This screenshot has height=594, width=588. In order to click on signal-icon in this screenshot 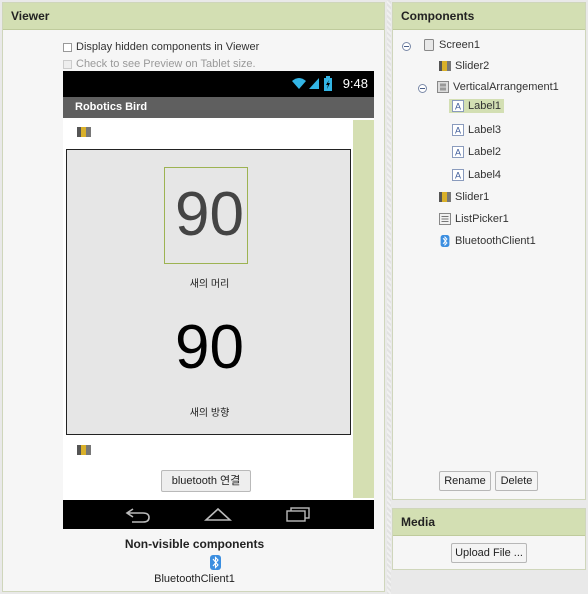, I will do `click(314, 83)`.